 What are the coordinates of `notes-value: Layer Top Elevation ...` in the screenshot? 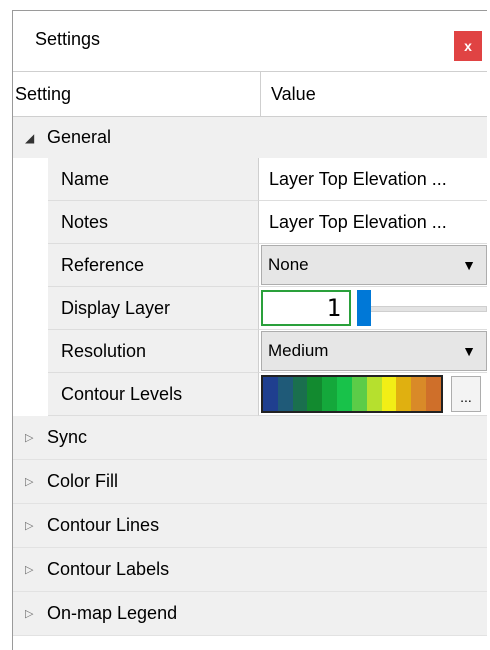 It's located at (372, 222).